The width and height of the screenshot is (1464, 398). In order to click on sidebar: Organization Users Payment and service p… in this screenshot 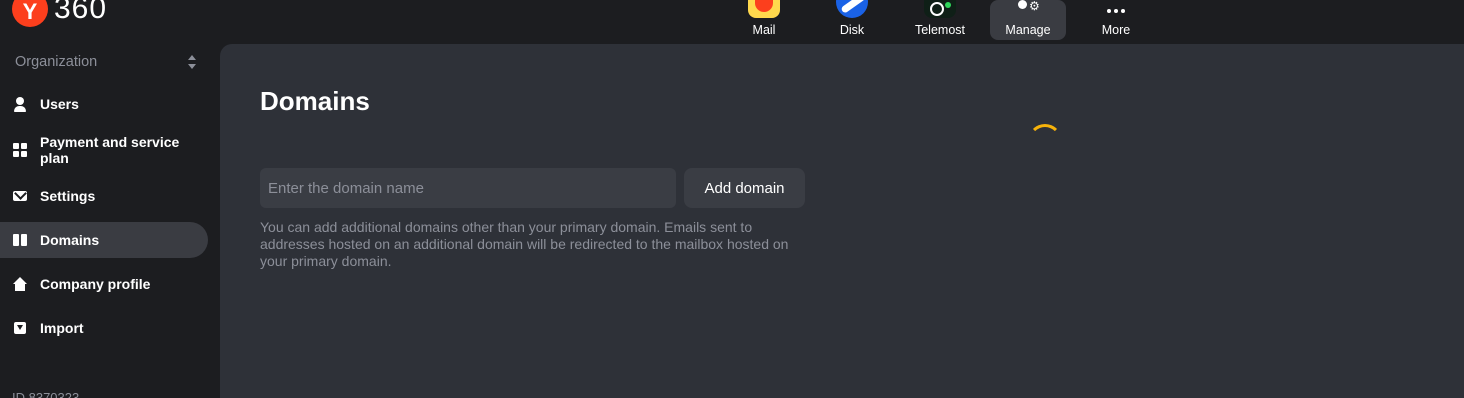, I will do `click(110, 221)`.